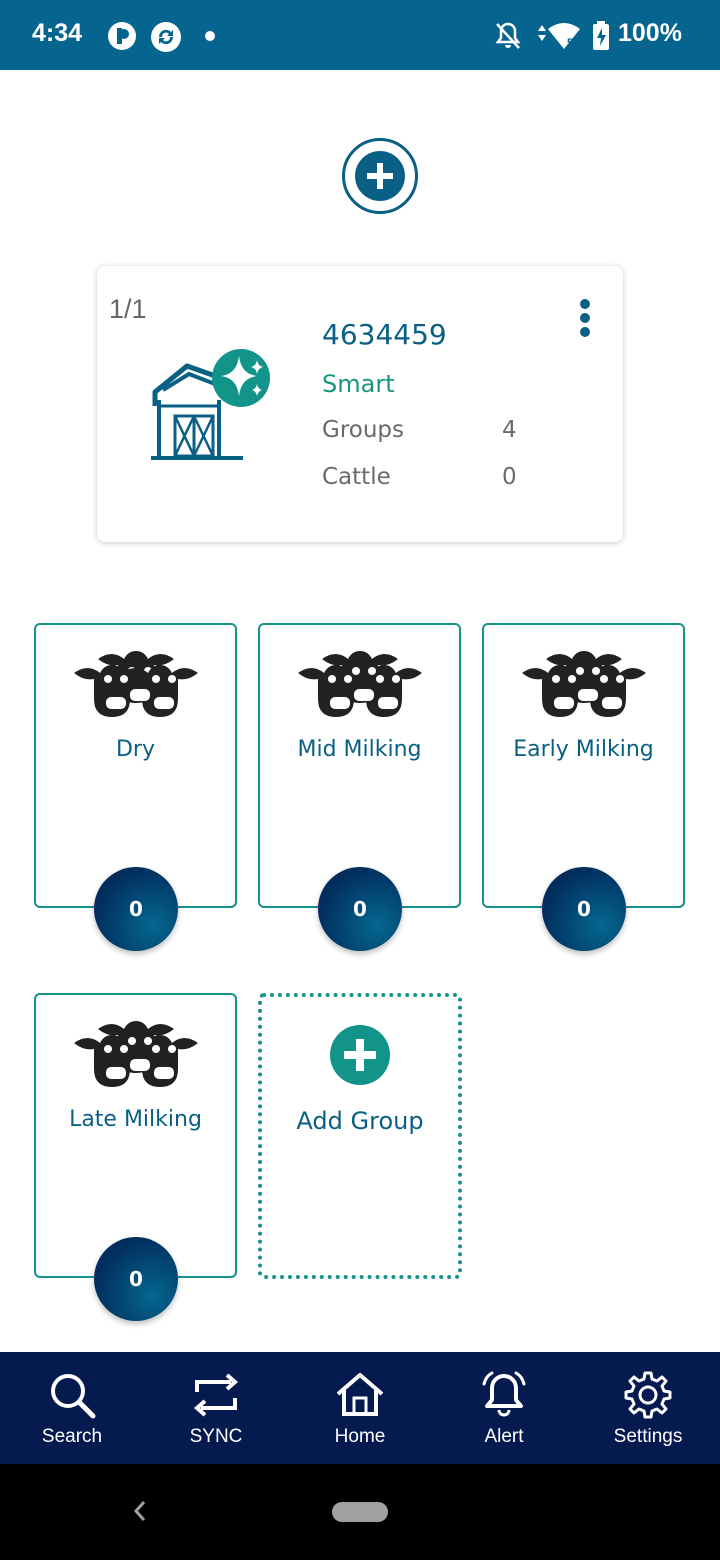 The width and height of the screenshot is (720, 1560). What do you see at coordinates (360, 1121) in the screenshot?
I see `add-group-label: Add Group` at bounding box center [360, 1121].